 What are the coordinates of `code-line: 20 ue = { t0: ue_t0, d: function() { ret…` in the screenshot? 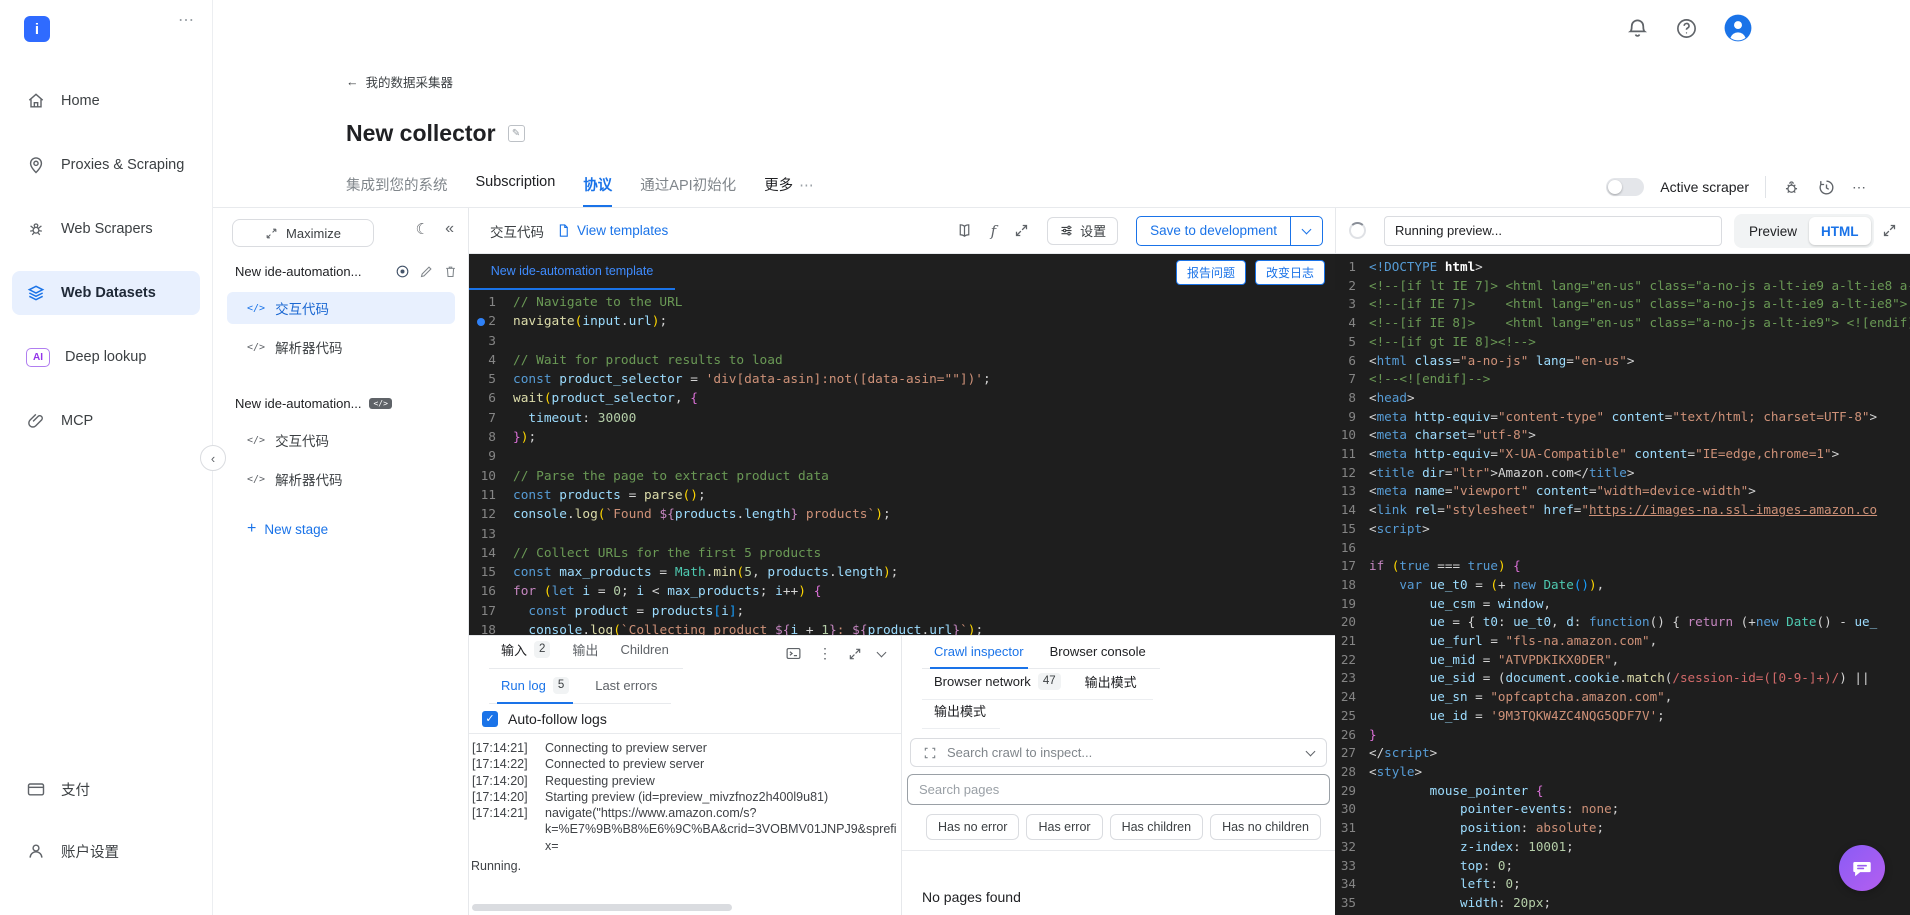 It's located at (1622, 622).